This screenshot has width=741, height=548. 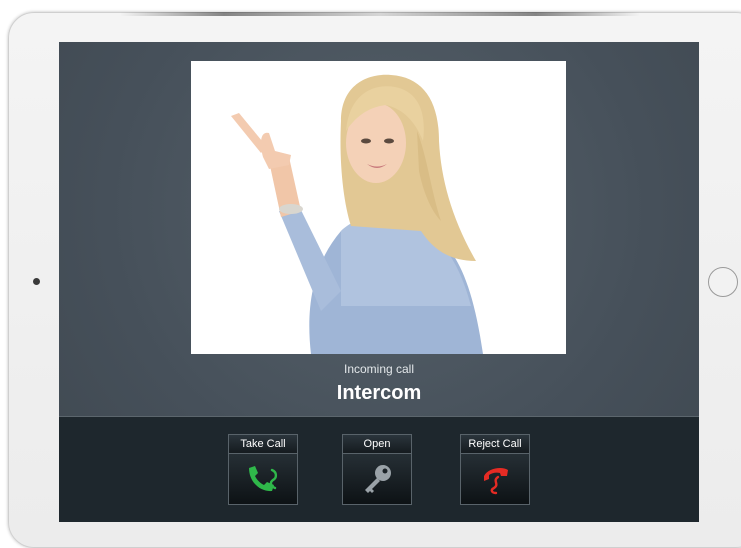 I want to click on open-label: Open, so click(x=377, y=443).